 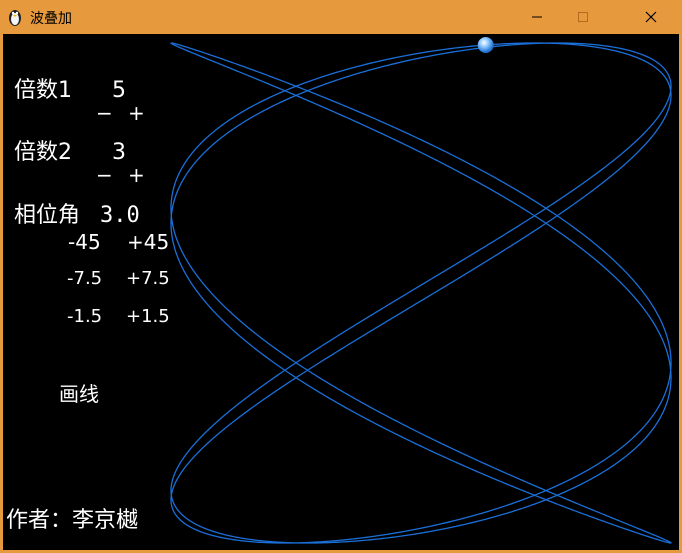 I want to click on multiplier2-decrease-button: −, so click(x=104, y=175).